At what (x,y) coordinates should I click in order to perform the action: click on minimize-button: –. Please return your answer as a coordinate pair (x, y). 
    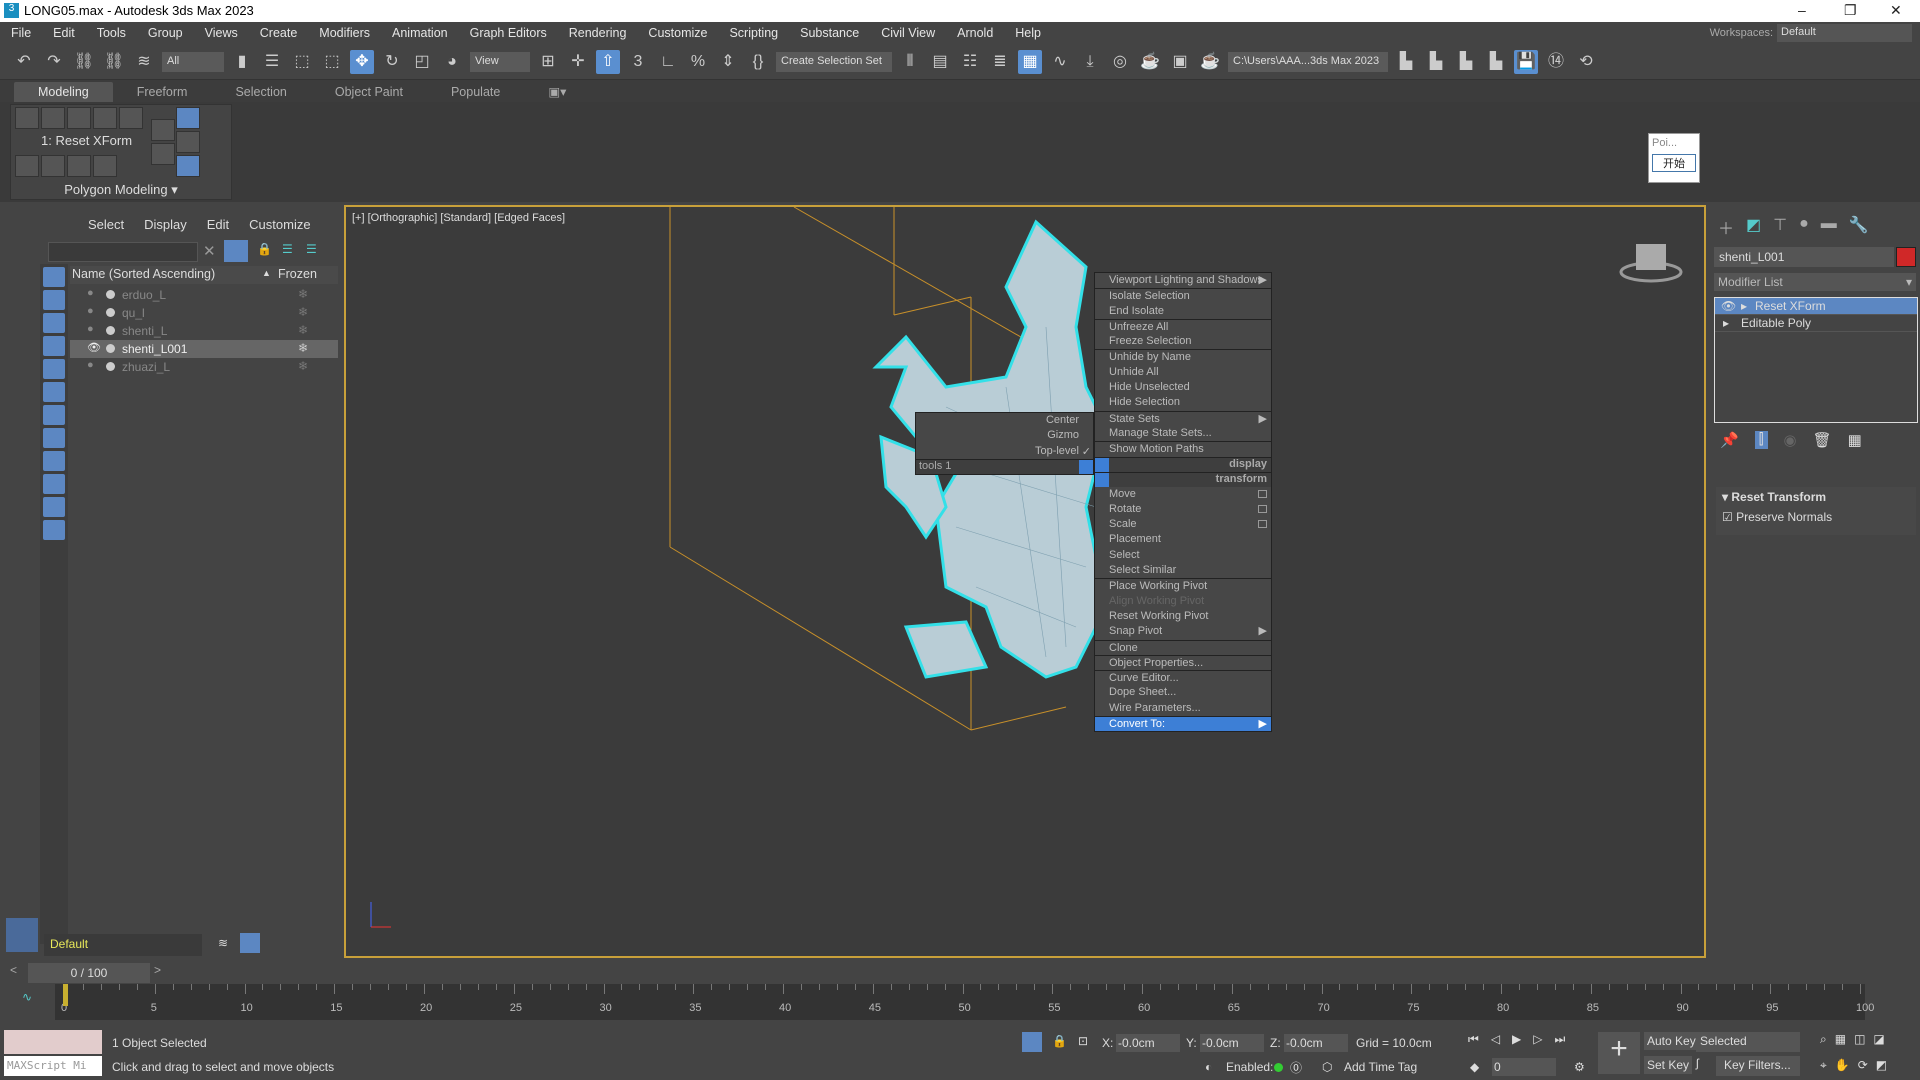
    Looking at the image, I should click on (1802, 10).